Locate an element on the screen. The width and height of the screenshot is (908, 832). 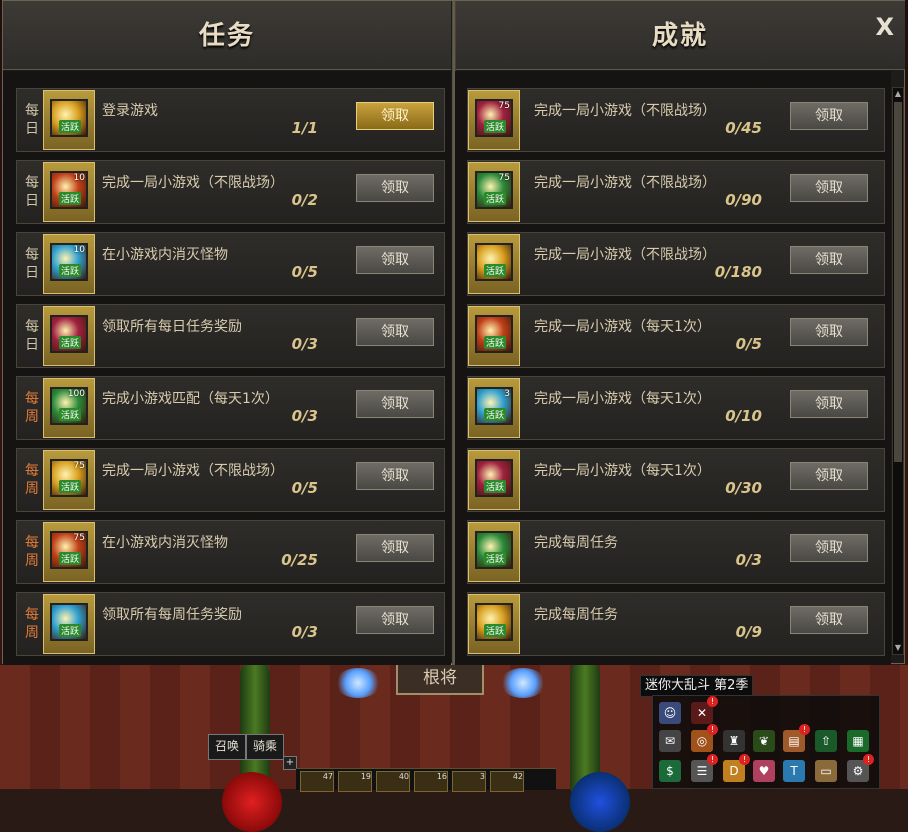
calendar-icon: ▦ is located at coordinates (858, 741).